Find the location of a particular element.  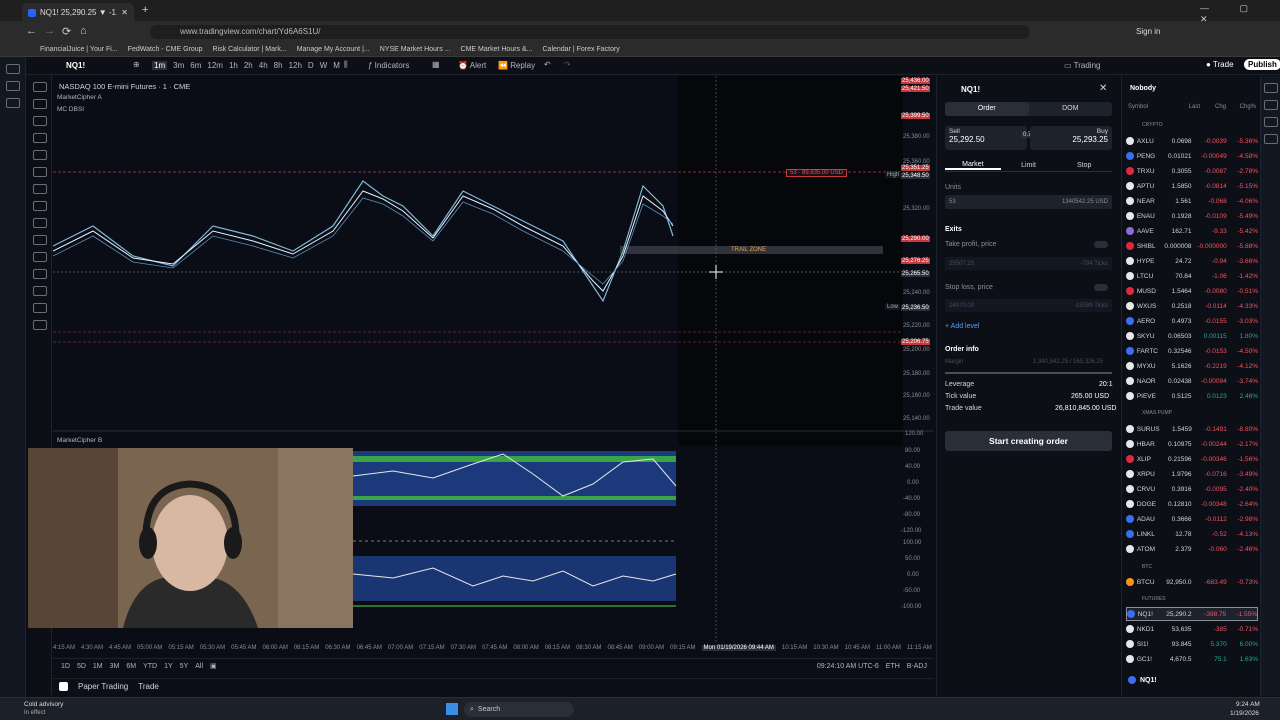

zoom-tool-icon is located at coordinates (39, 240).